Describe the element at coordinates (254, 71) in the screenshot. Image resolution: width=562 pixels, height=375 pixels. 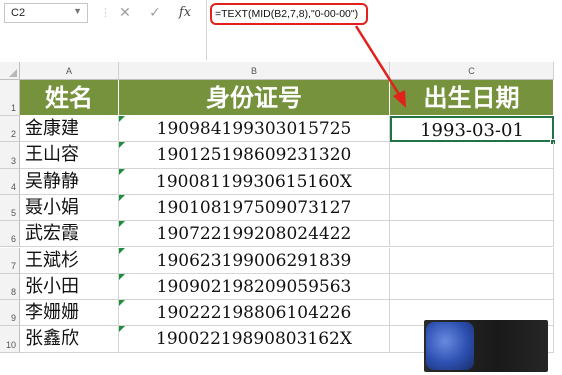
I see `column-header-b: B` at that location.